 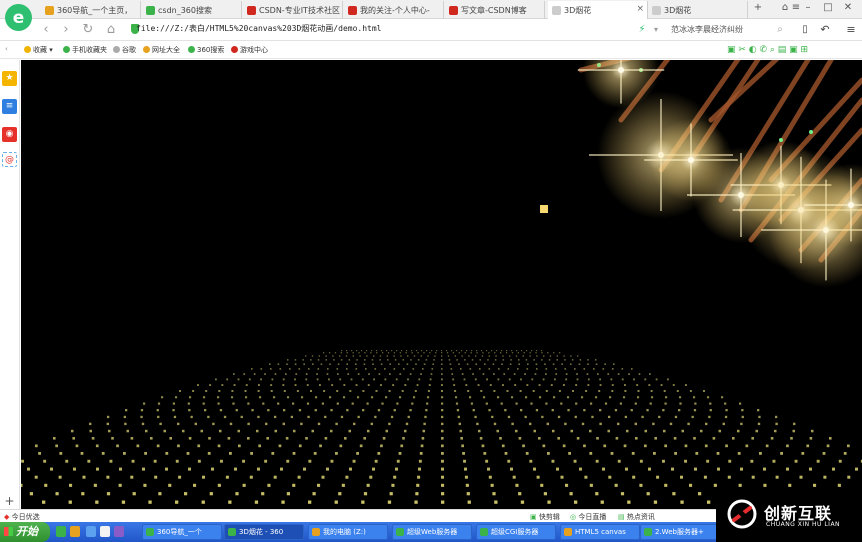 I want to click on tab-0: 360导航_一个主页，, so click(x=91, y=10).